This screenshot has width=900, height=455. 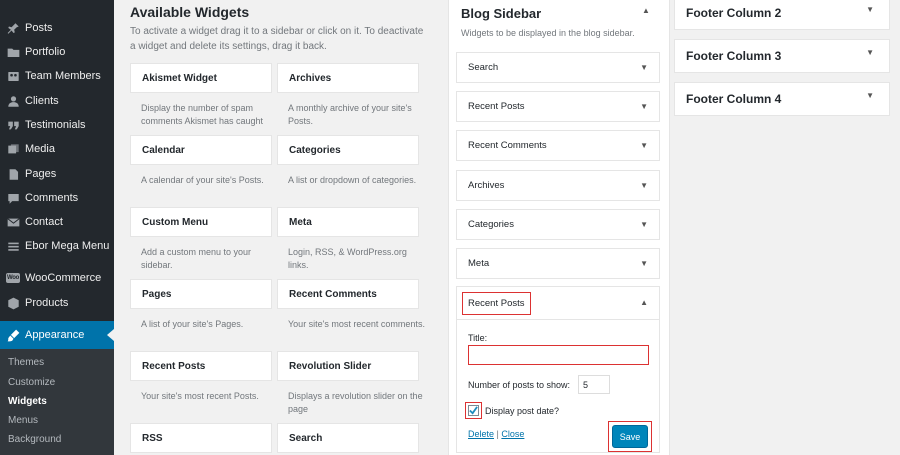 I want to click on widget-tile-revolution-slider: Revolution Slider, so click(x=348, y=366).